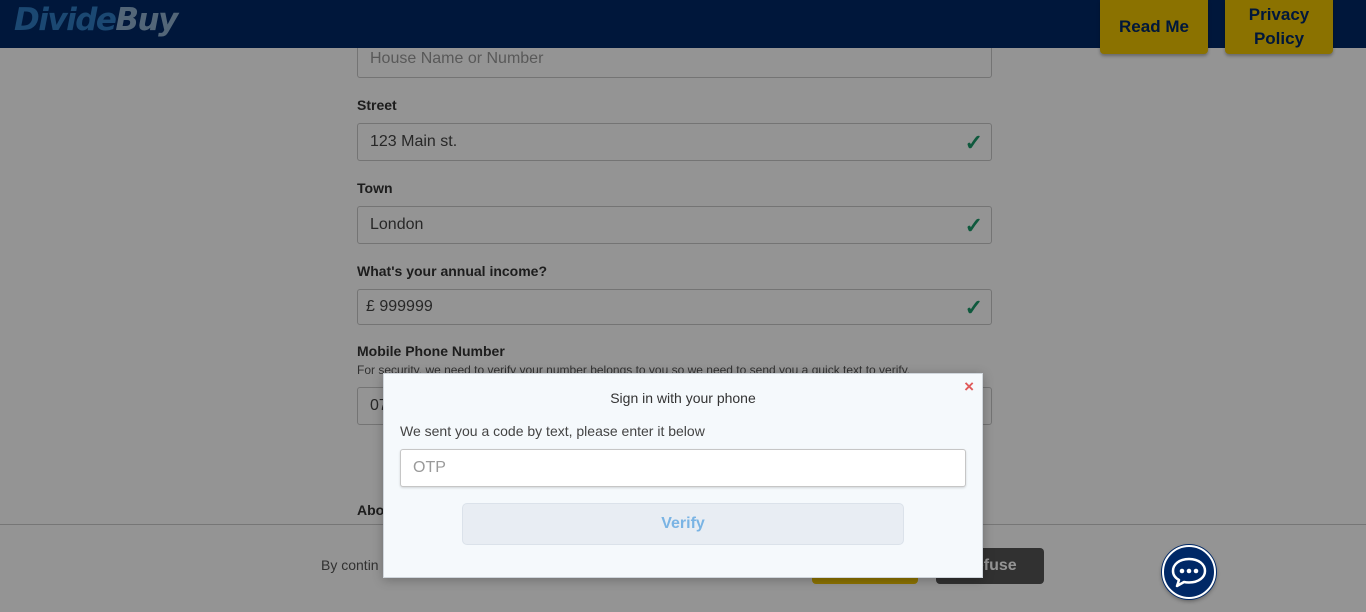 This screenshot has height=612, width=1366. Describe the element at coordinates (683, 468) in the screenshot. I see `otp-input` at that location.